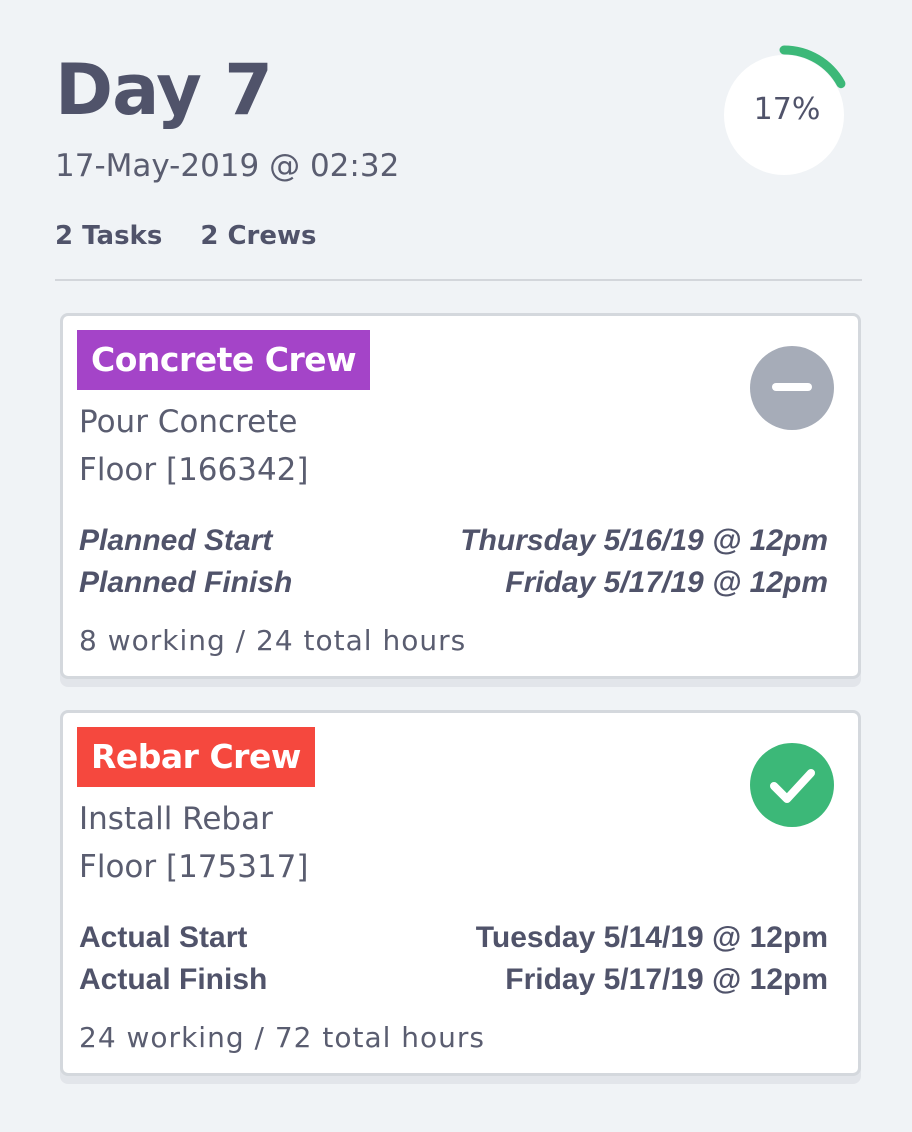 The image size is (912, 1132). What do you see at coordinates (644, 540) in the screenshot?
I see `start-value: Thursday 5/16/19 @ 12pm` at bounding box center [644, 540].